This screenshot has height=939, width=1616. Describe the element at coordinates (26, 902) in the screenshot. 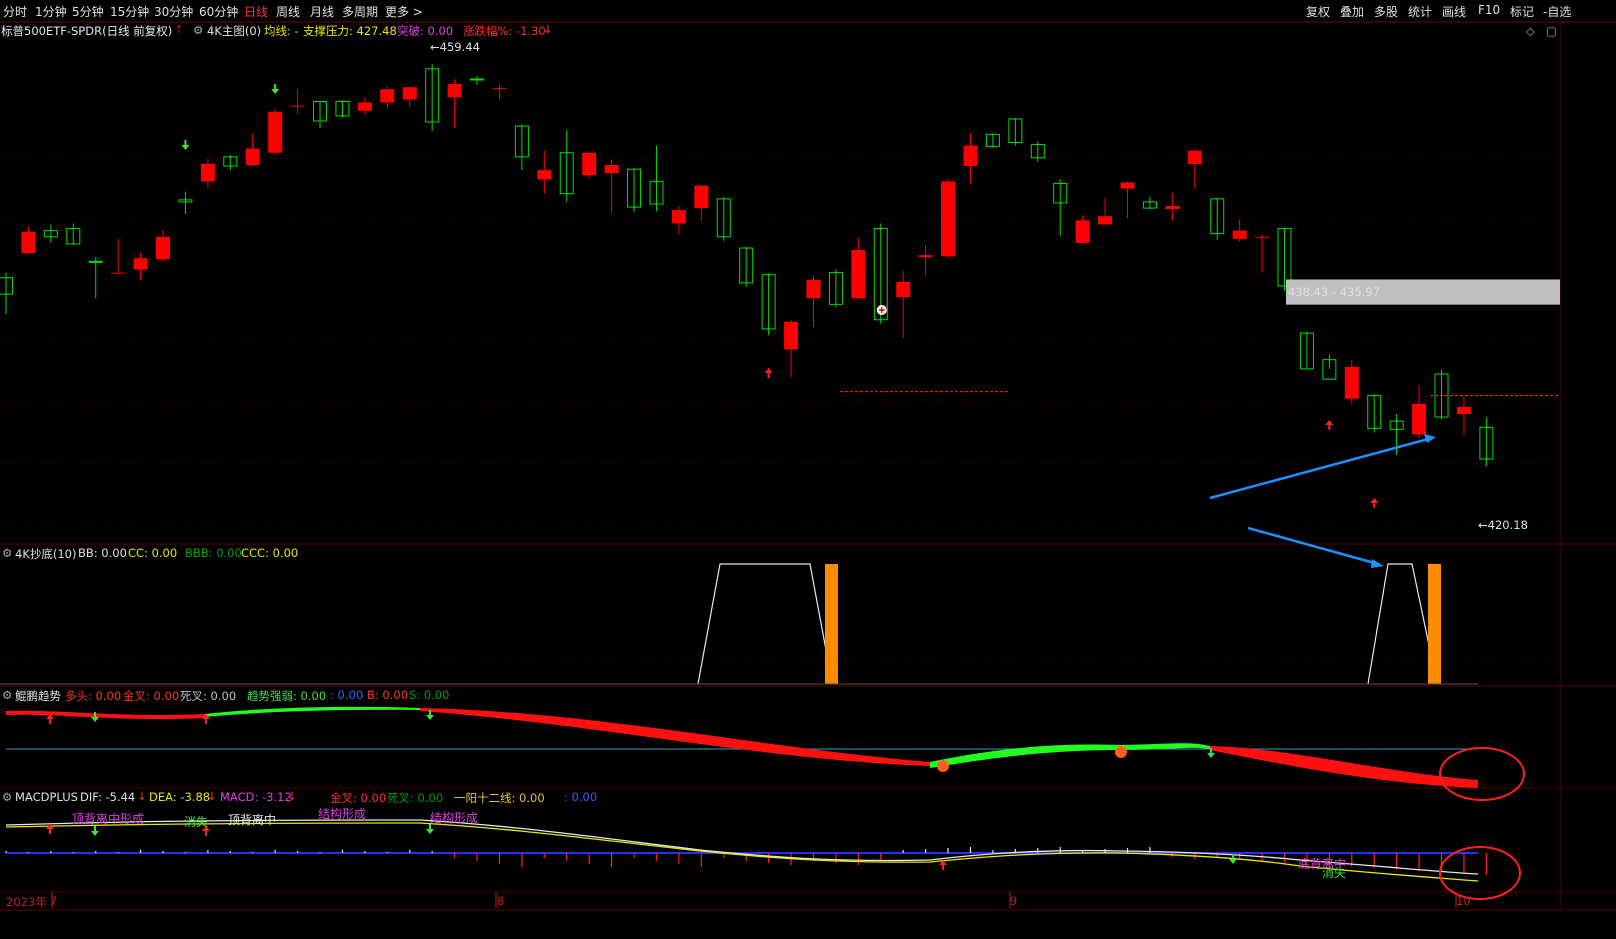

I see `x-axis-year: 2023年` at that location.